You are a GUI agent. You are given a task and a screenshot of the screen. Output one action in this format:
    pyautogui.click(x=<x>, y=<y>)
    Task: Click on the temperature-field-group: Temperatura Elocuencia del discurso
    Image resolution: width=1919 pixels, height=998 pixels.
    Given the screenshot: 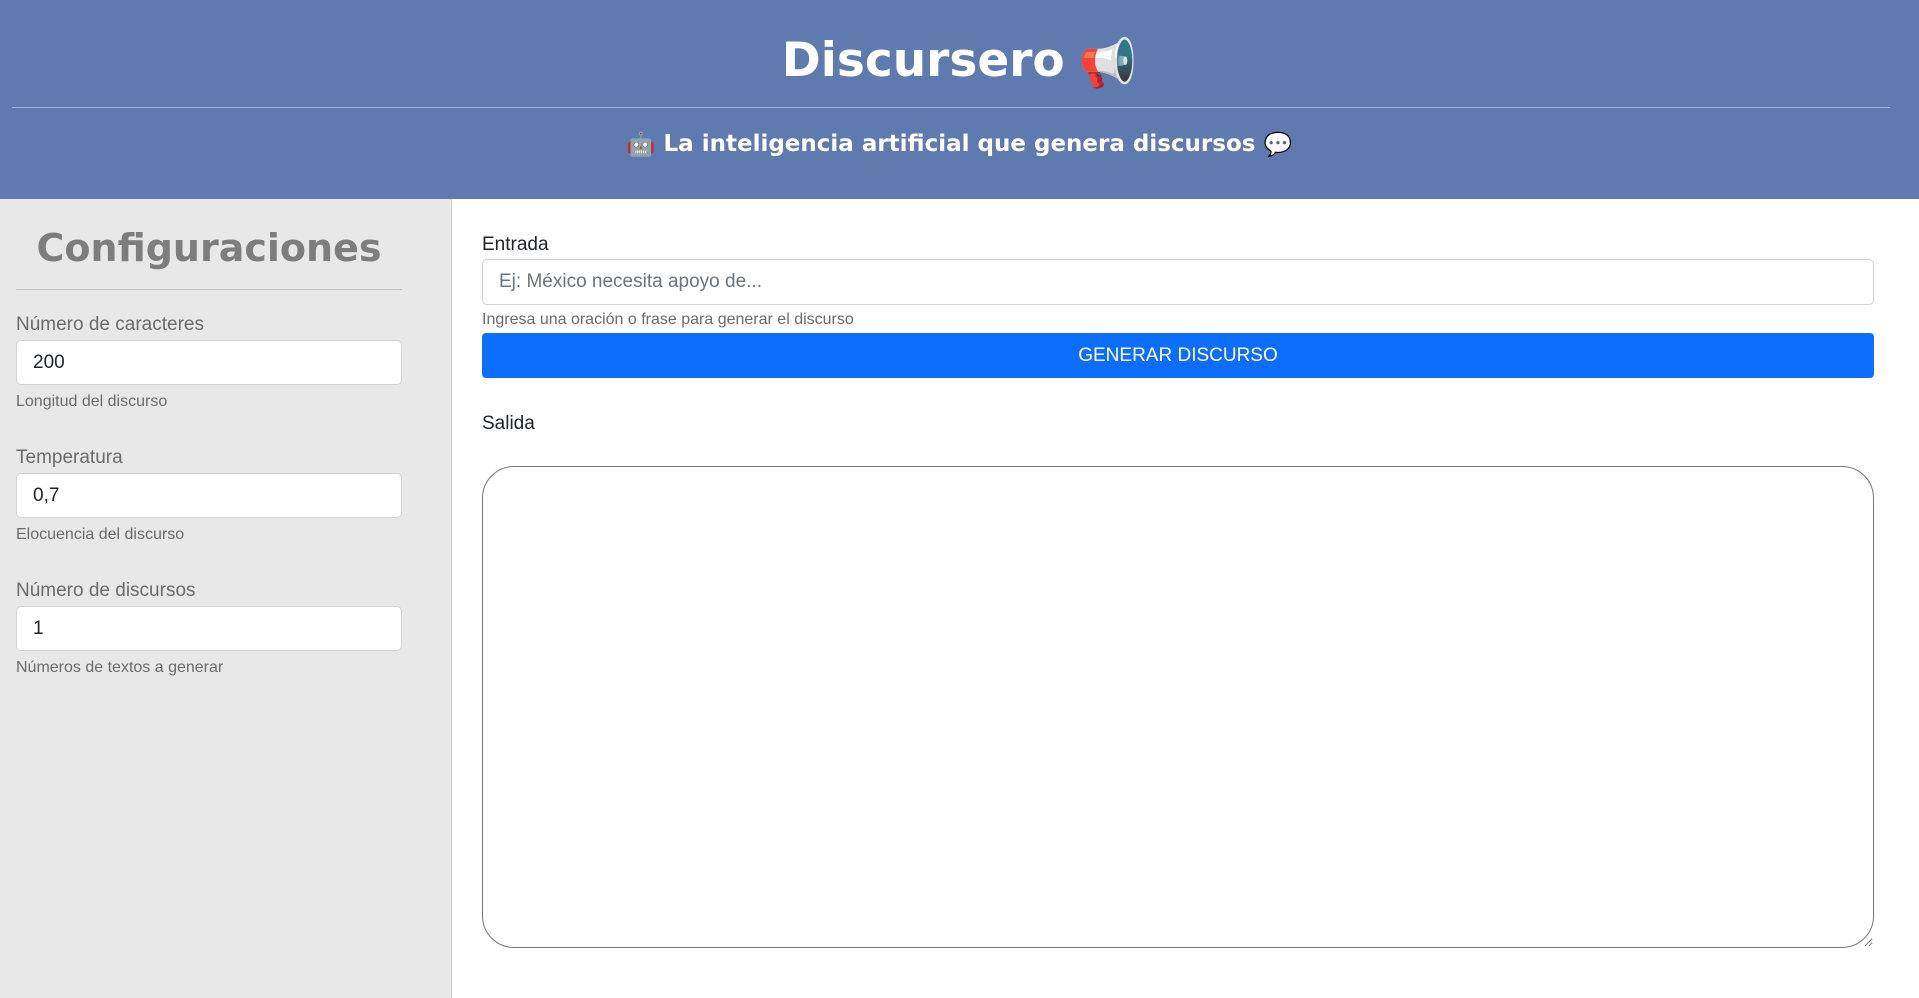 What is the action you would take?
    pyautogui.click(x=209, y=495)
    